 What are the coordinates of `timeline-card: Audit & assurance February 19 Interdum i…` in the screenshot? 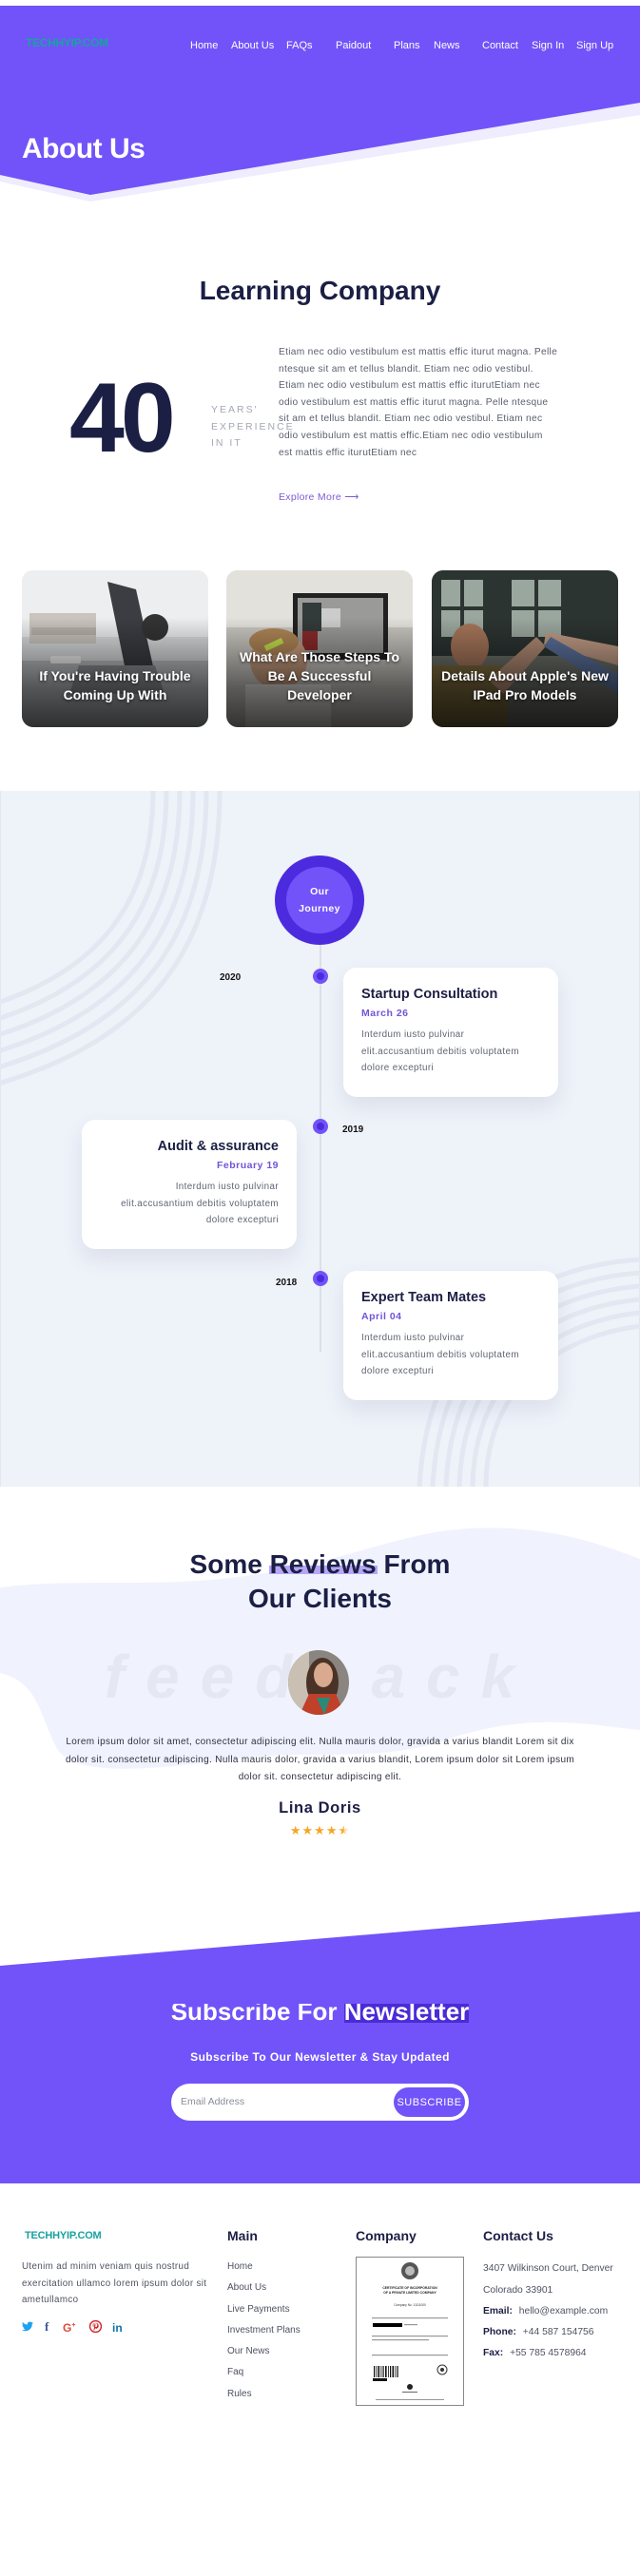 It's located at (189, 1185).